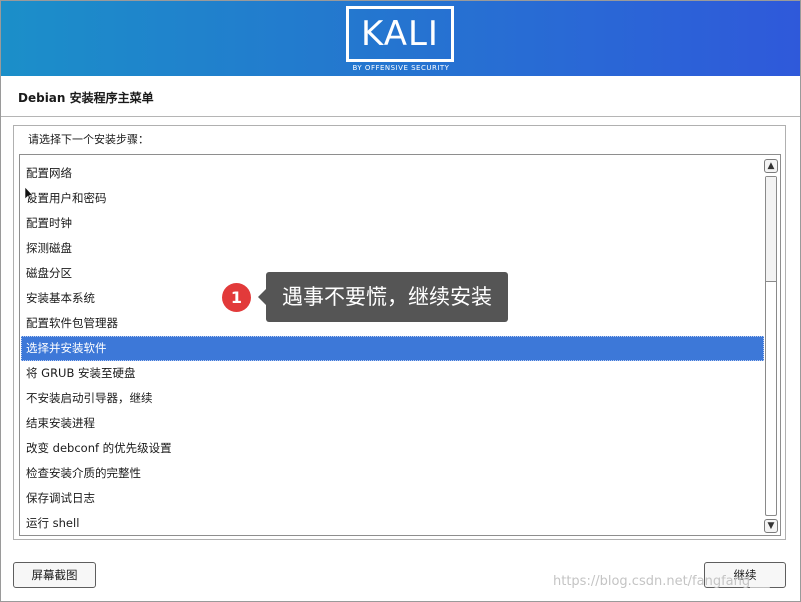  I want to click on menu-item: 运行 shell, so click(392, 523).